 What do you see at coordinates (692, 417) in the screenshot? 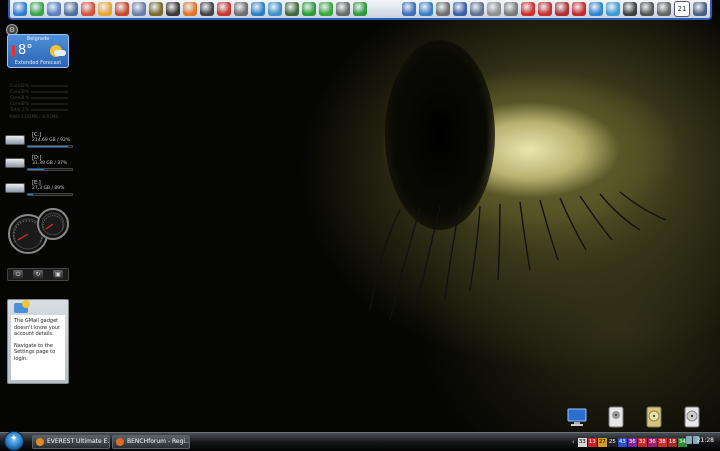
I see `recycle-bin-desktop-icon` at bounding box center [692, 417].